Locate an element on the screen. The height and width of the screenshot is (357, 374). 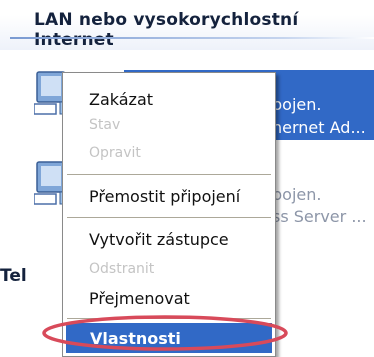
connection-2-status: pojen. is located at coordinates (297, 194).